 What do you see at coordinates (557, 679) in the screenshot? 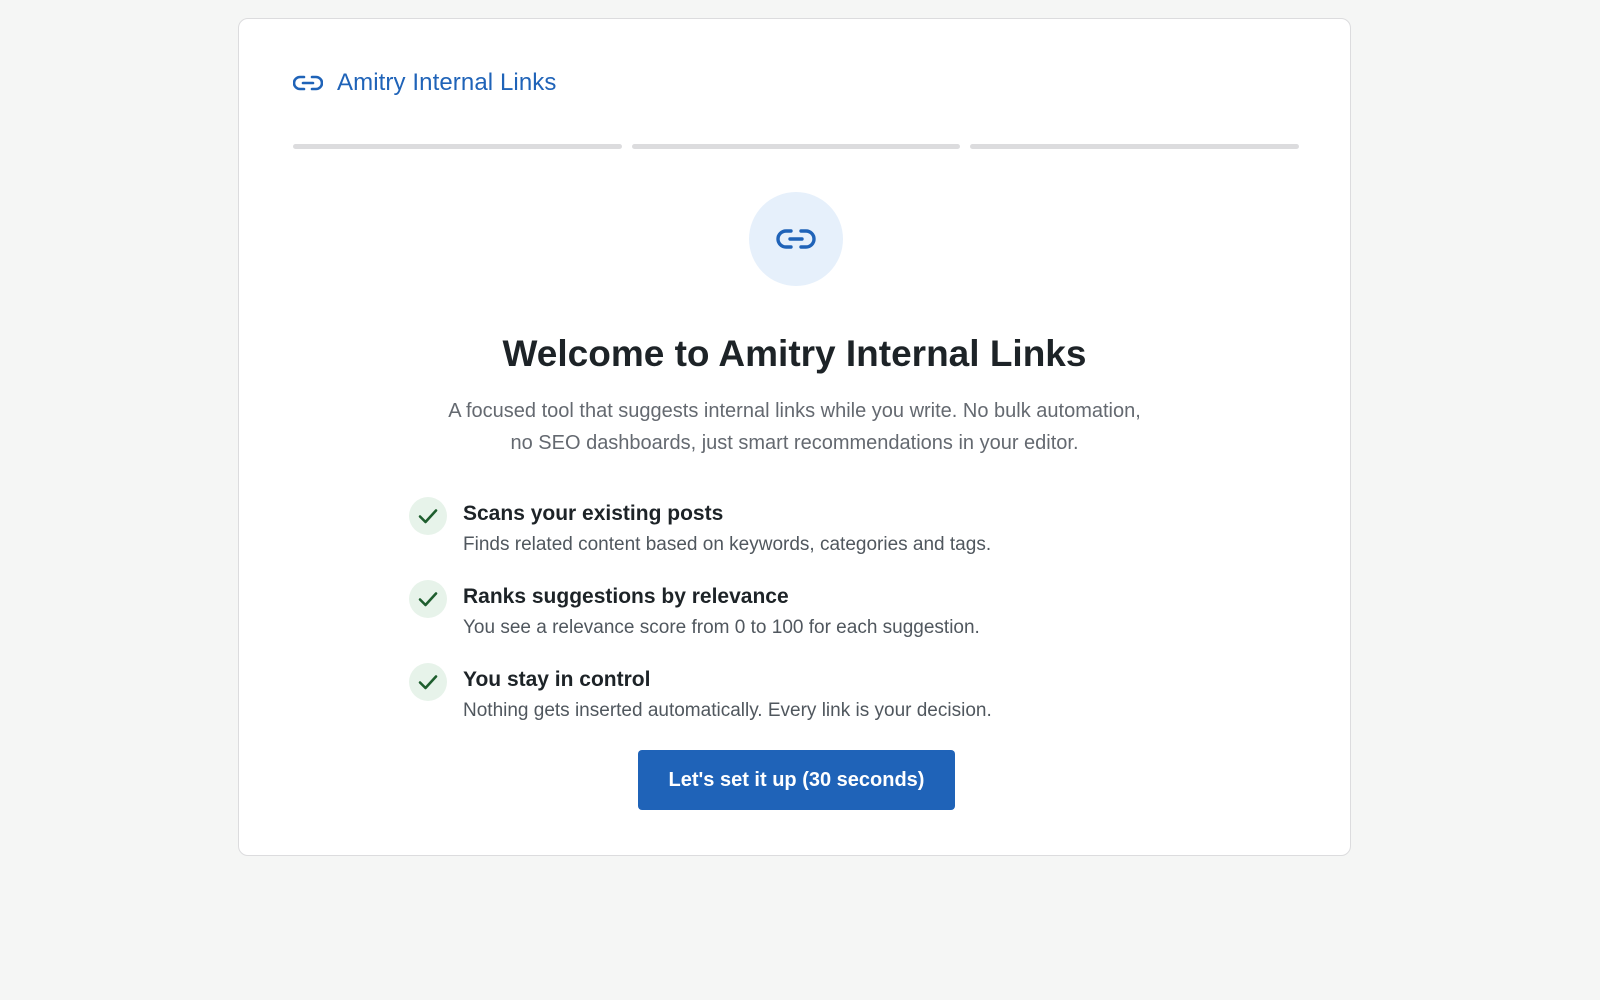
I see `feature-title: You stay in control` at bounding box center [557, 679].